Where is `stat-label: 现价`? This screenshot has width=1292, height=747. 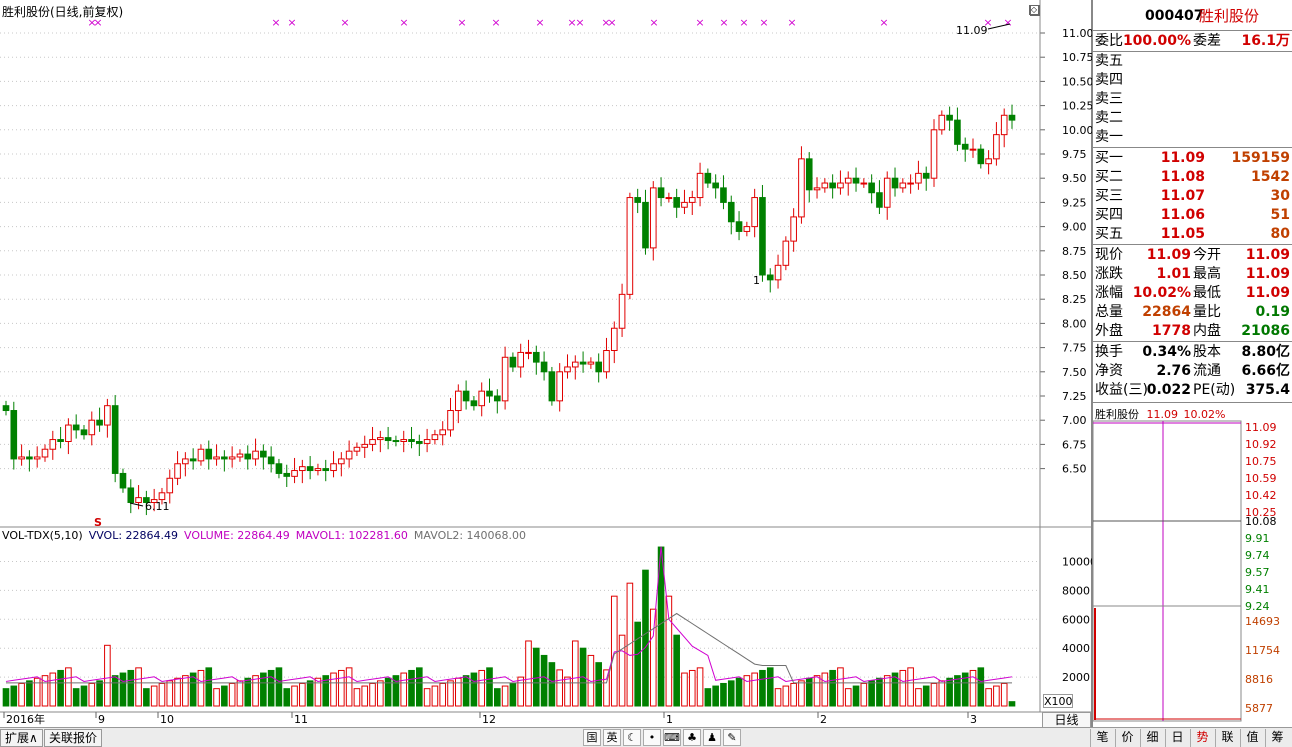 stat-label: 现价 is located at coordinates (1109, 255).